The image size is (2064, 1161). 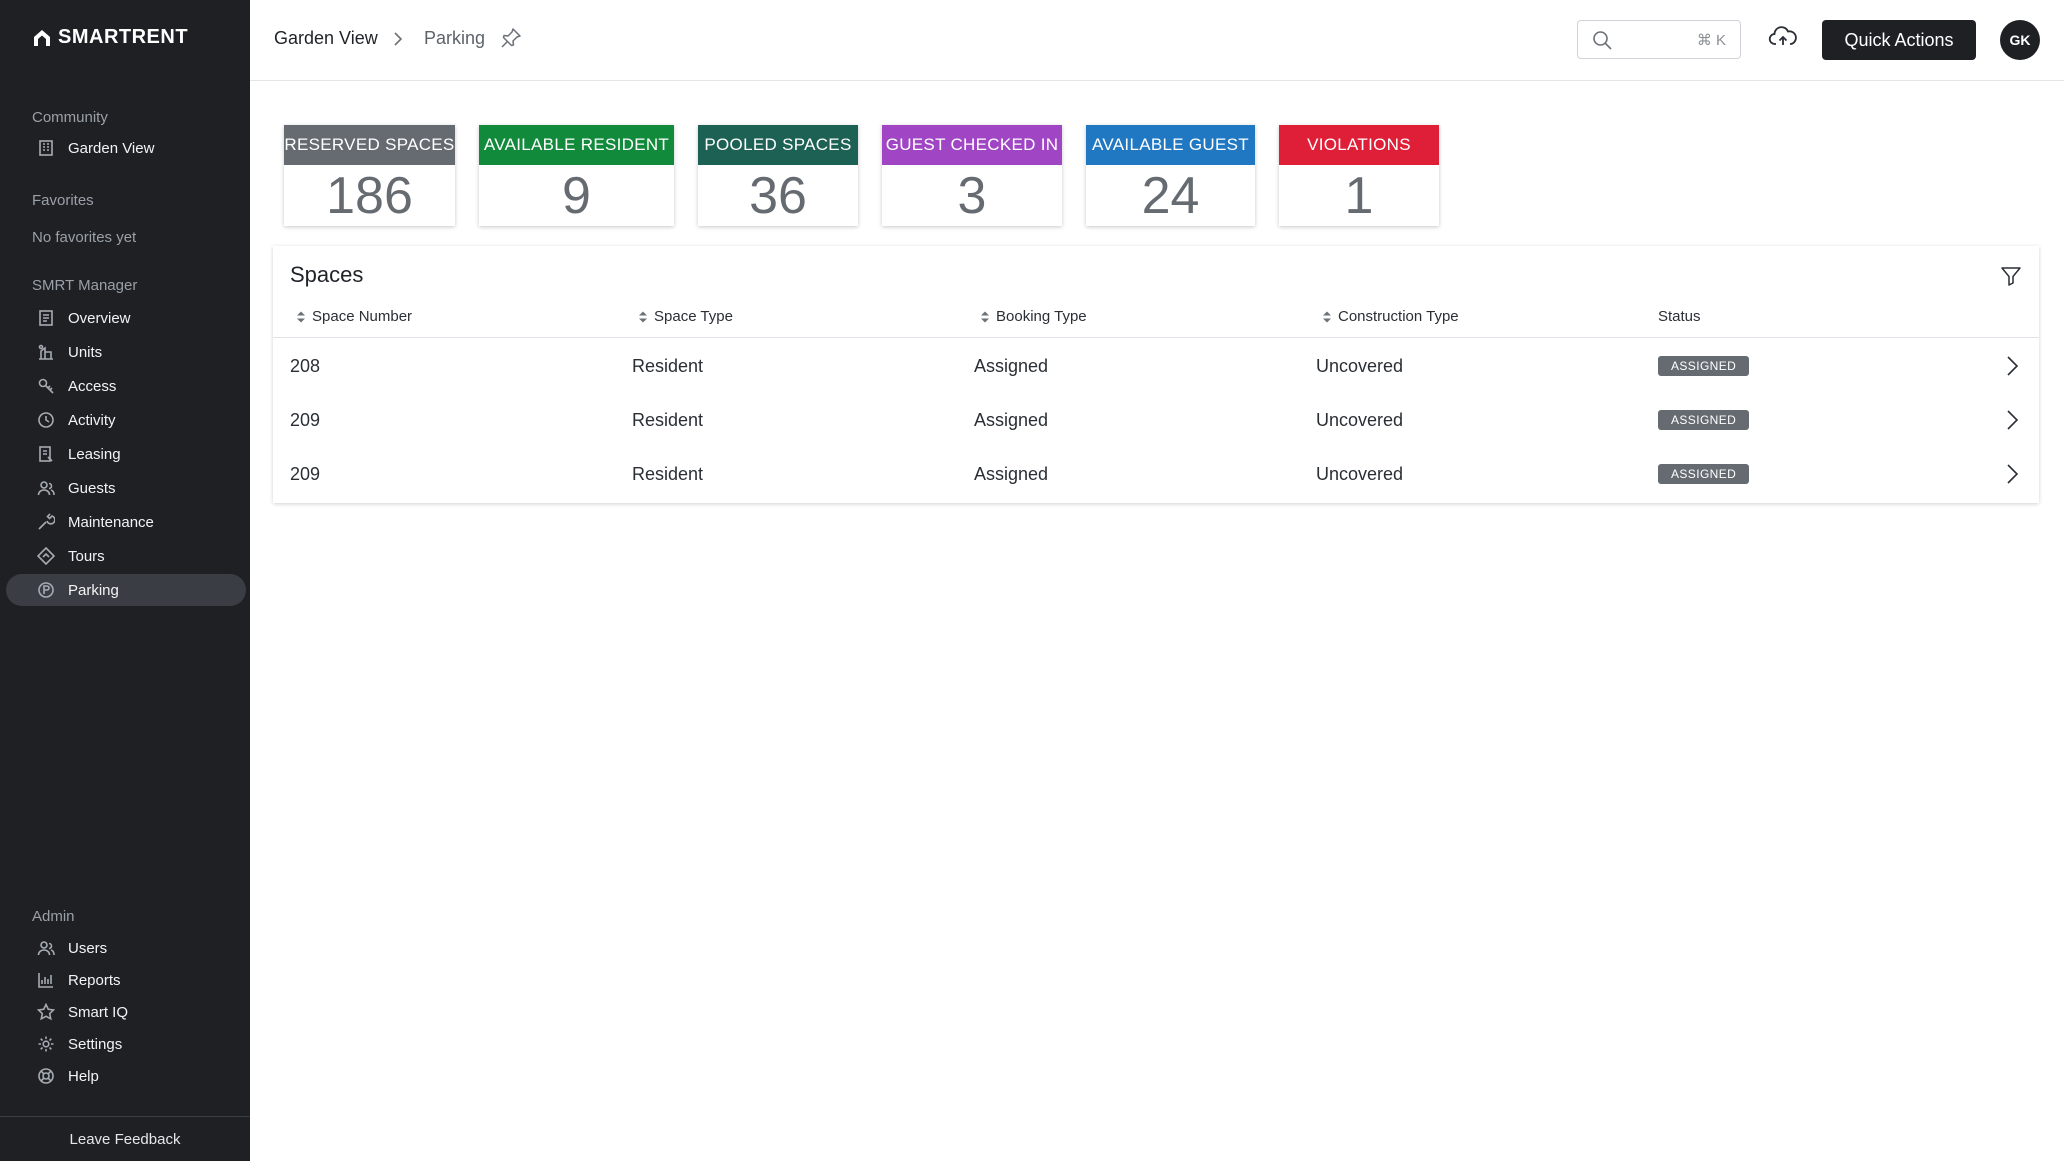 I want to click on sidebar-item-tours: Tours, so click(x=126, y=556).